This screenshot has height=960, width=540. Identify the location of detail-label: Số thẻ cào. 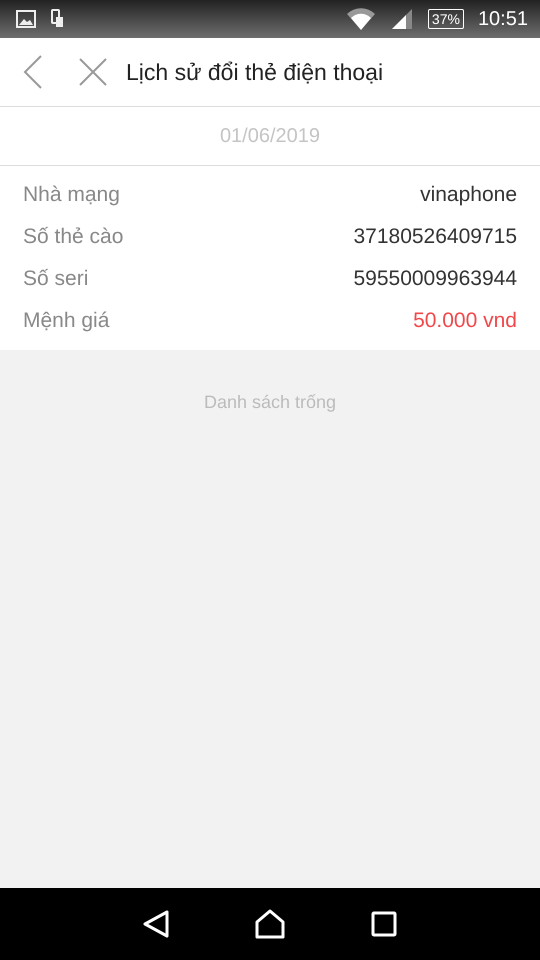
(73, 237).